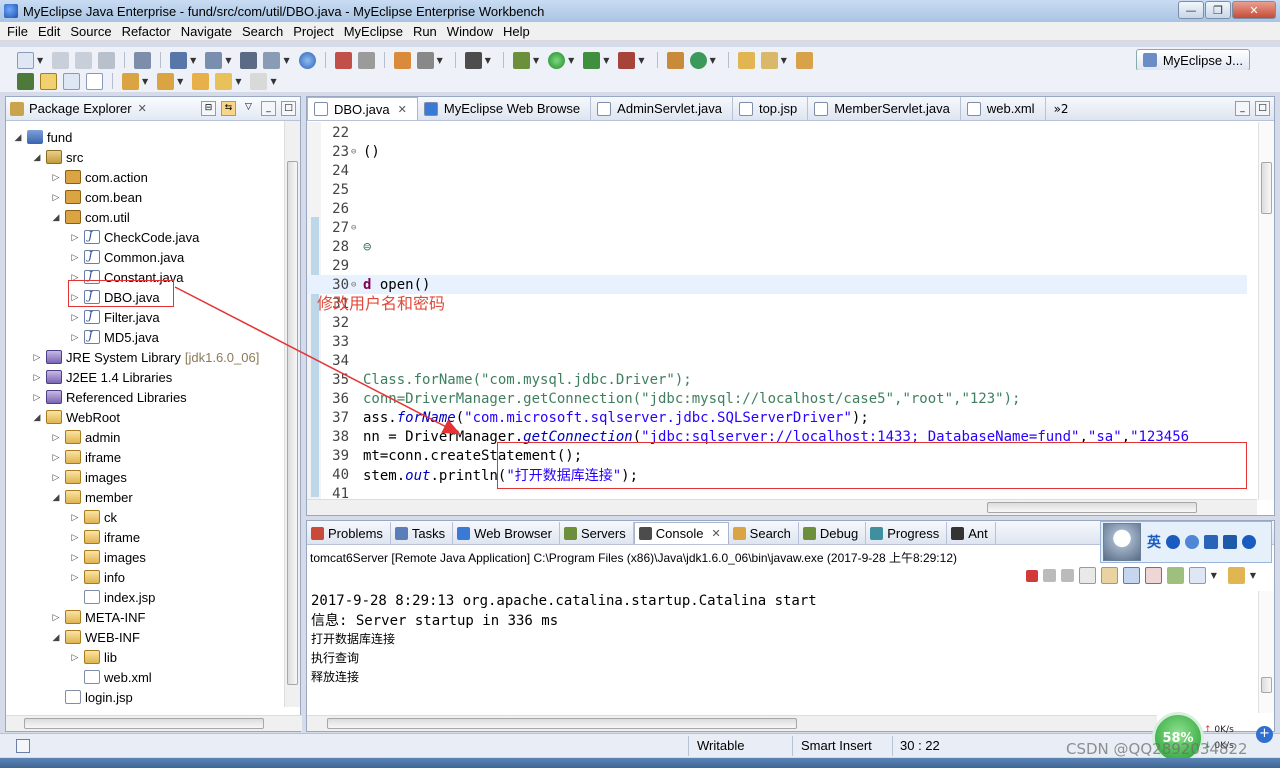 This screenshot has height=768, width=1280. What do you see at coordinates (771, 108) in the screenshot?
I see `editor-tab-top-jsp: top.jsp` at bounding box center [771, 108].